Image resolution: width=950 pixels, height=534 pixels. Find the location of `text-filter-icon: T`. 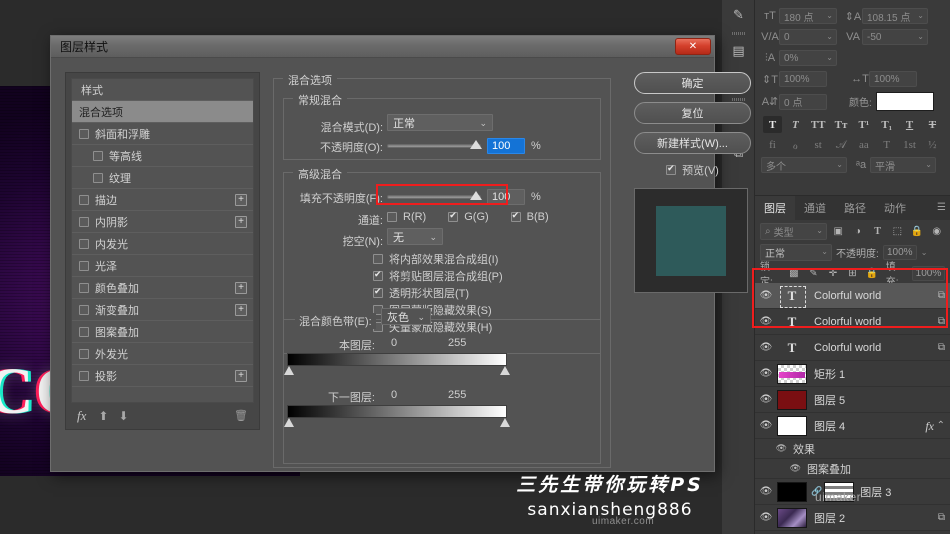

text-filter-icon: T is located at coordinates (877, 231).